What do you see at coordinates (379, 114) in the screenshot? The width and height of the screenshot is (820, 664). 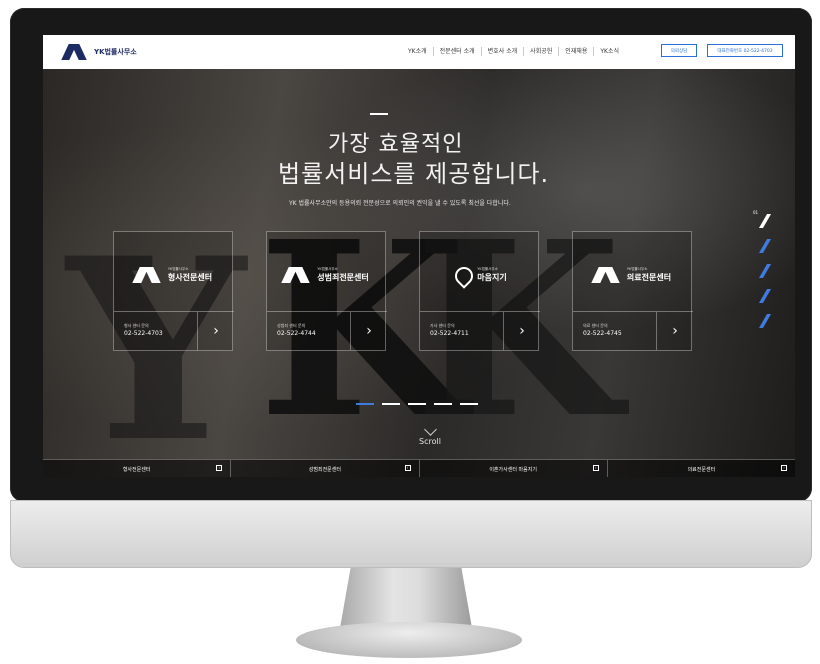 I see `hero-accent-line` at bounding box center [379, 114].